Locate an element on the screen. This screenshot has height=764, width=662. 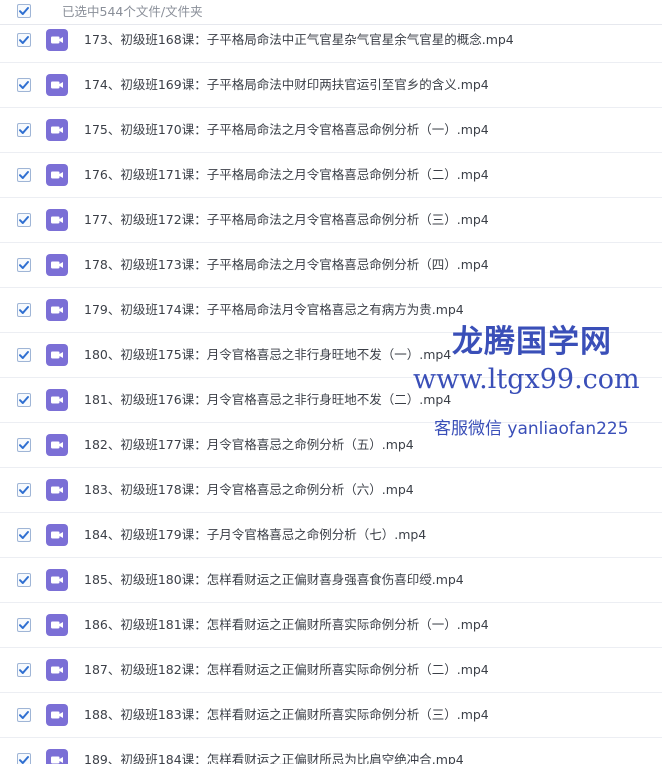
watermark-title: 龙腾国学网 is located at coordinates (532, 342).